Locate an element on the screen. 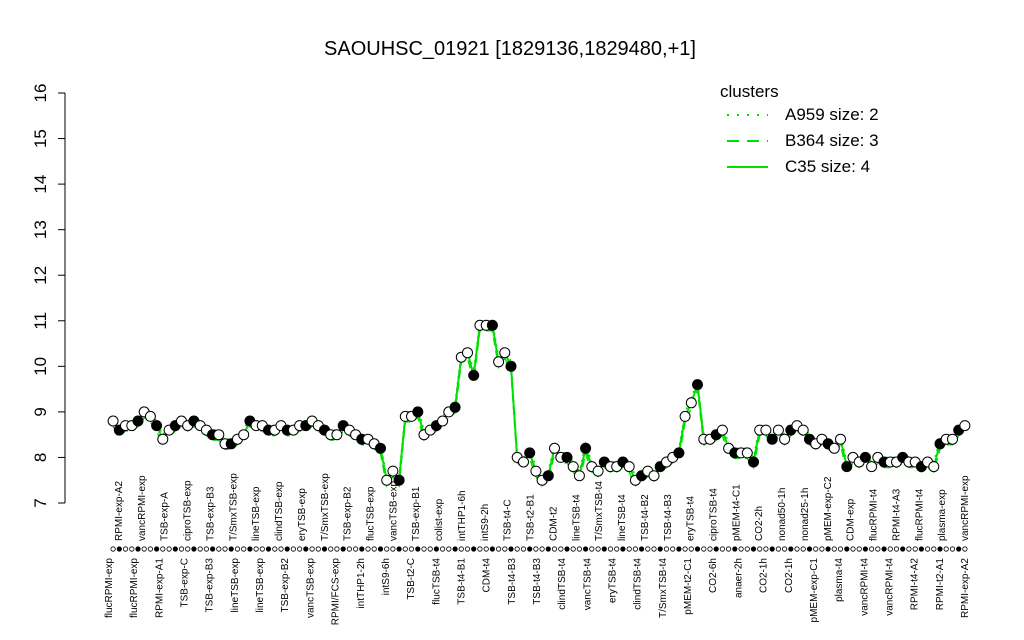 The image size is (1024, 640). y-tick-label: 12 is located at coordinates (40, 275).